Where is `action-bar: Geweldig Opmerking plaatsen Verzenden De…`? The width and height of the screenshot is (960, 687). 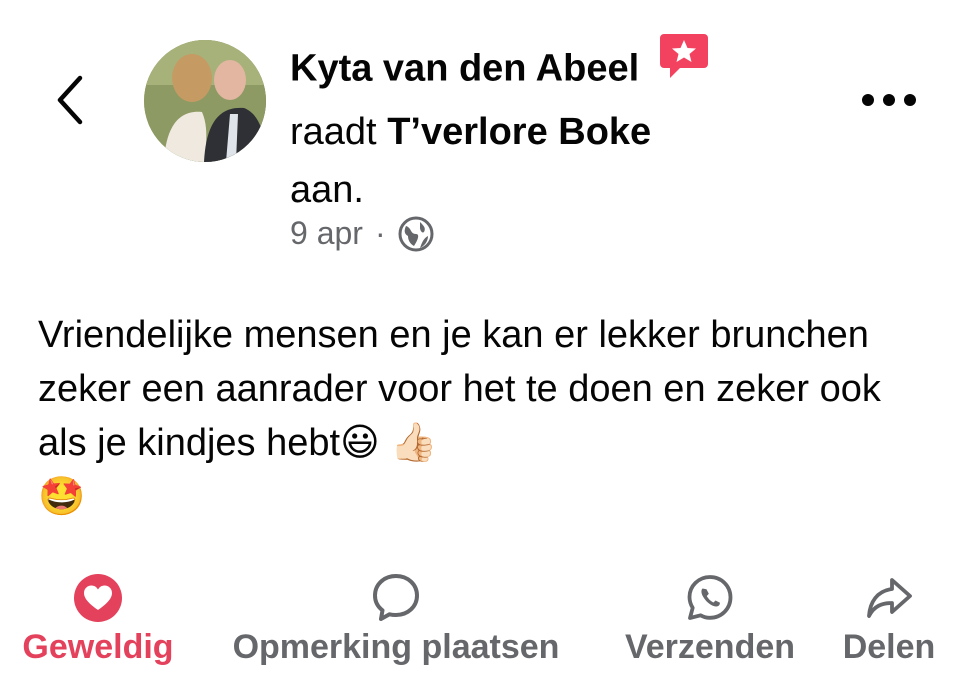 action-bar: Geweldig Opmerking plaatsen Verzenden De… is located at coordinates (480, 622).